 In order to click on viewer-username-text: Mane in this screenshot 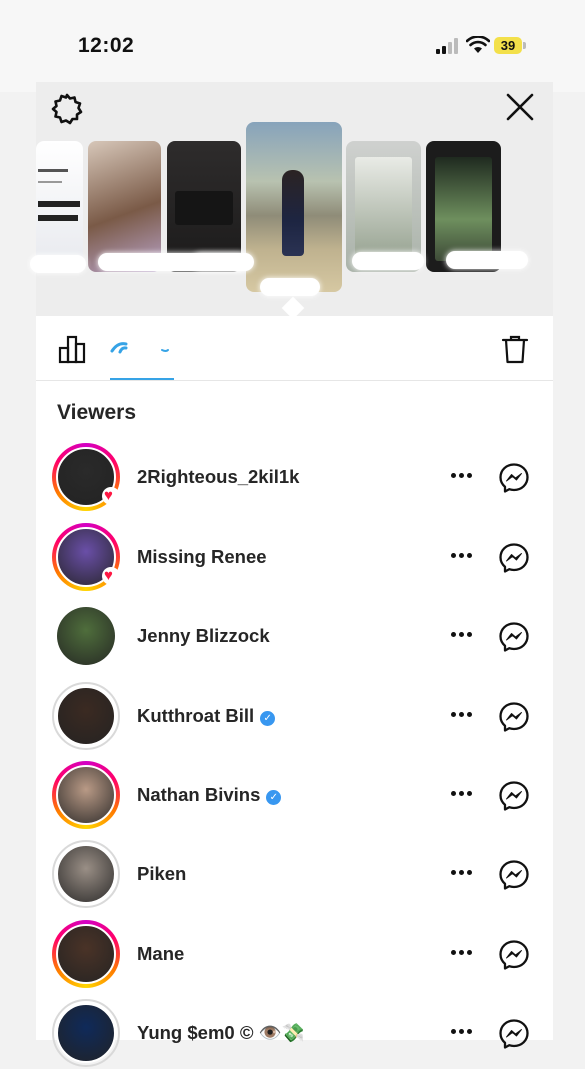, I will do `click(161, 953)`.